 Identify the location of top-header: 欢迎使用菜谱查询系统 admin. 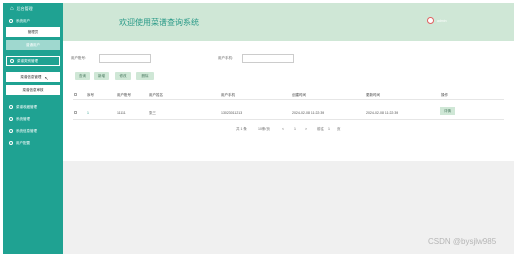
(288, 22).